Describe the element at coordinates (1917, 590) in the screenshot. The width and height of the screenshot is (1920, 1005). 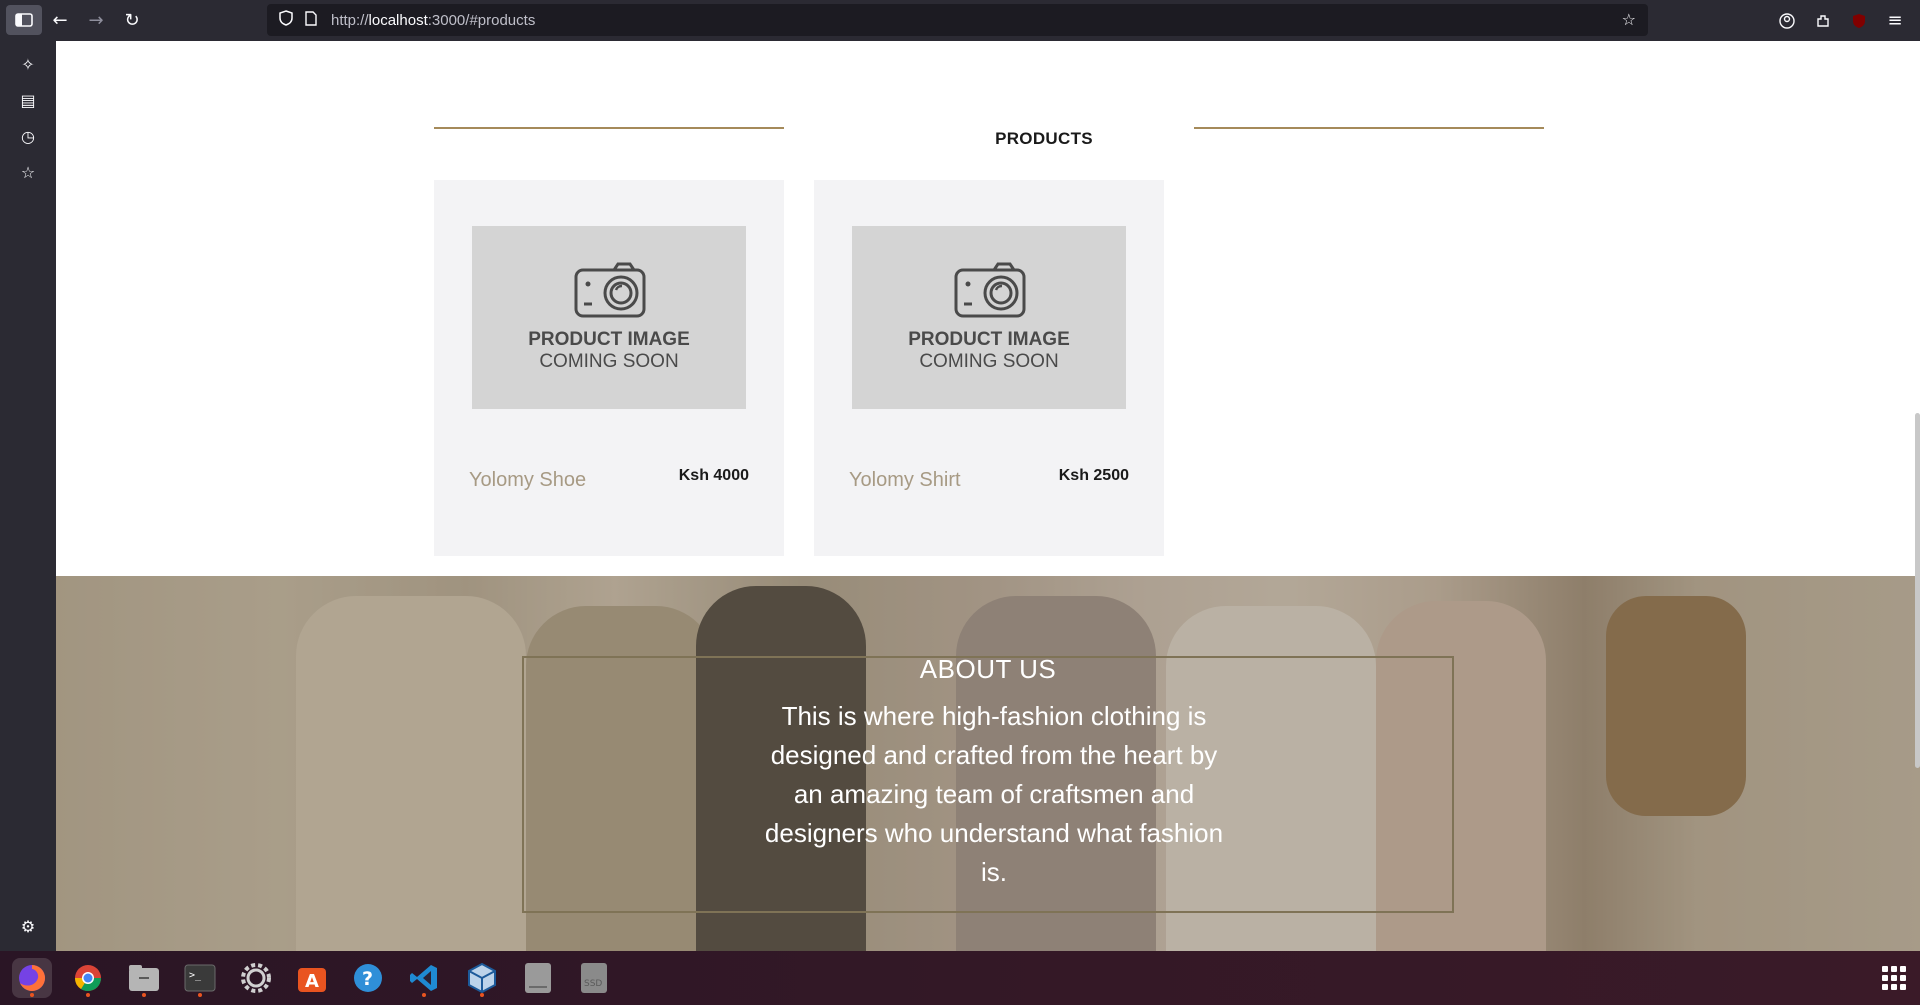
I see `page-scrollbar` at that location.